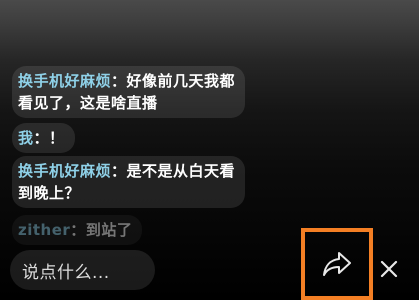 The width and height of the screenshot is (419, 300). What do you see at coordinates (49, 193) in the screenshot?
I see `chat-text: 到晚上？` at bounding box center [49, 193].